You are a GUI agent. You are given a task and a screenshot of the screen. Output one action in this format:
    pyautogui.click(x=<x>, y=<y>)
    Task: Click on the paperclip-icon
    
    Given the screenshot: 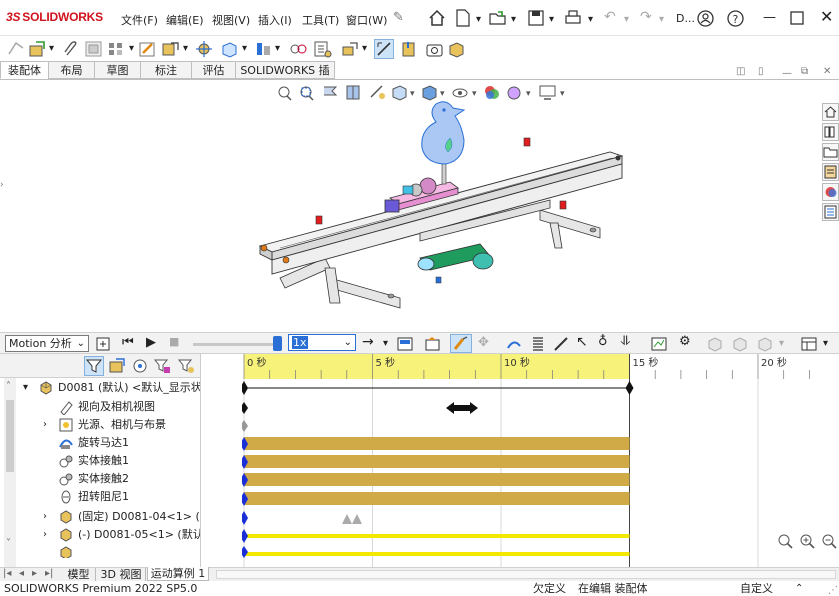 What is the action you would take?
    pyautogui.click(x=71, y=49)
    